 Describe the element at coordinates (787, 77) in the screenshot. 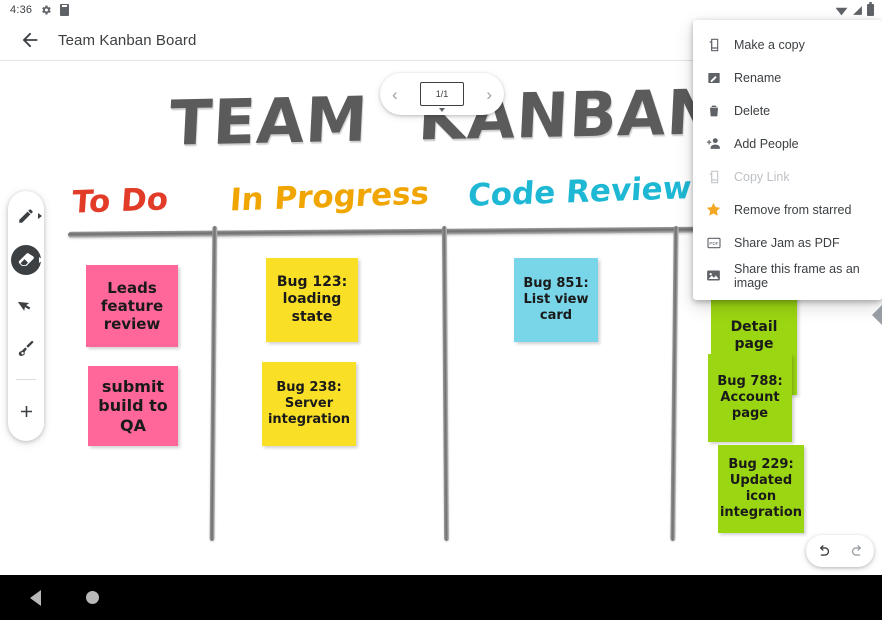

I see `menu-item-rename: Rename` at that location.